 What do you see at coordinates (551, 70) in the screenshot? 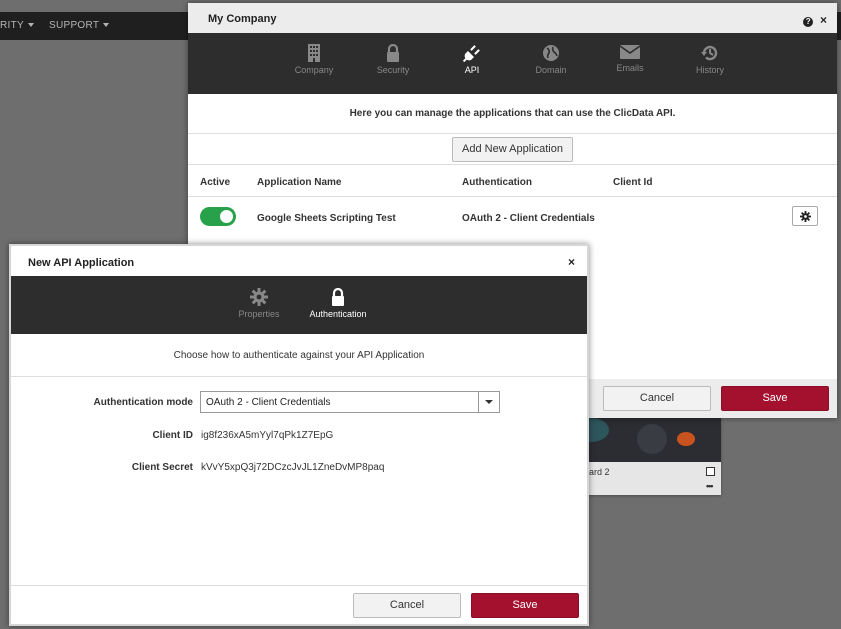
I see `tab-label: Domain` at bounding box center [551, 70].